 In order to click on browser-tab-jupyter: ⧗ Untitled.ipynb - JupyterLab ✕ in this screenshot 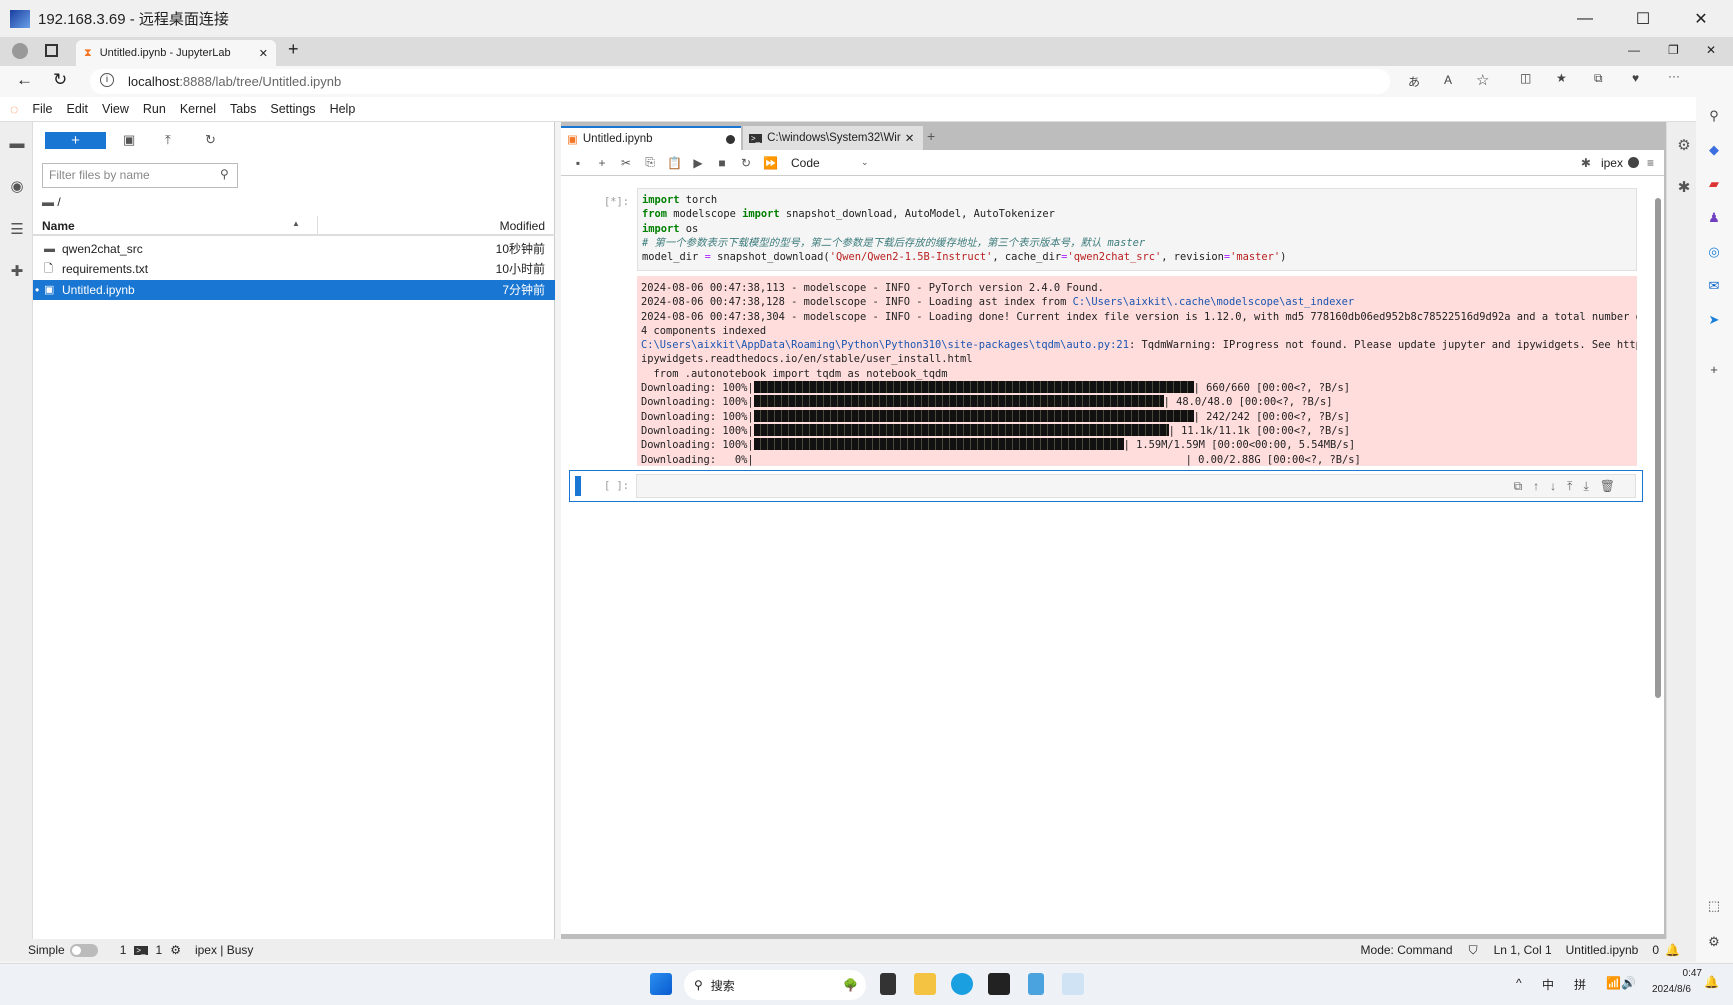, I will do `click(176, 53)`.